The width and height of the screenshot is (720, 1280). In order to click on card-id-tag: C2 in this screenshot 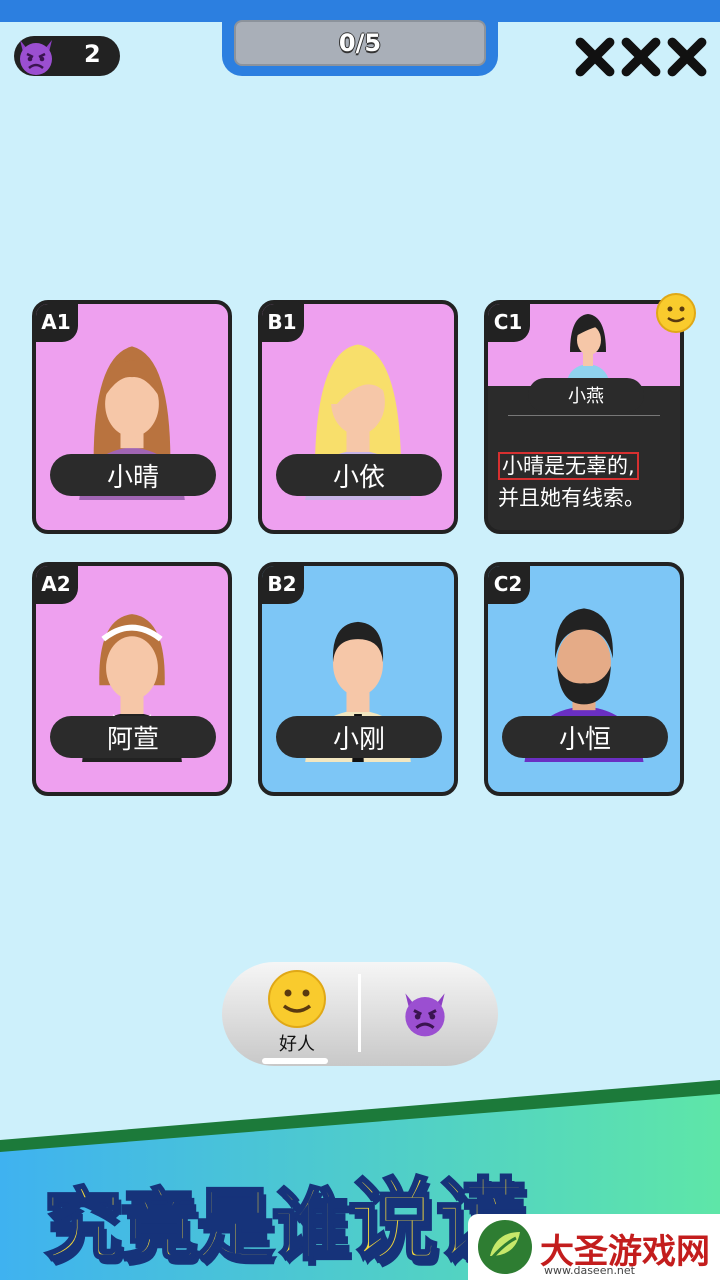, I will do `click(509, 585)`.